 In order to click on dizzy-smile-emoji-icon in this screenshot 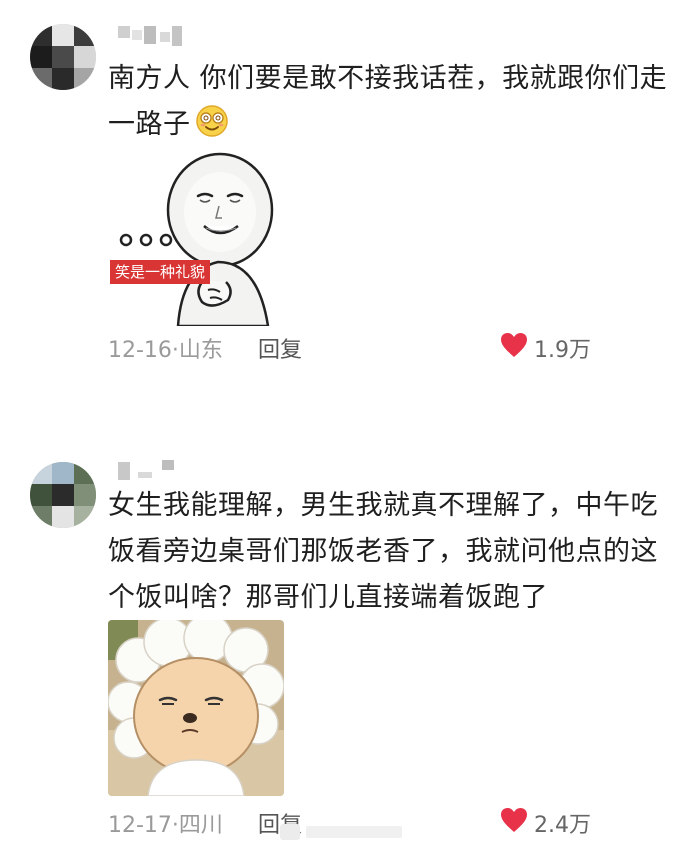, I will do `click(212, 128)`.